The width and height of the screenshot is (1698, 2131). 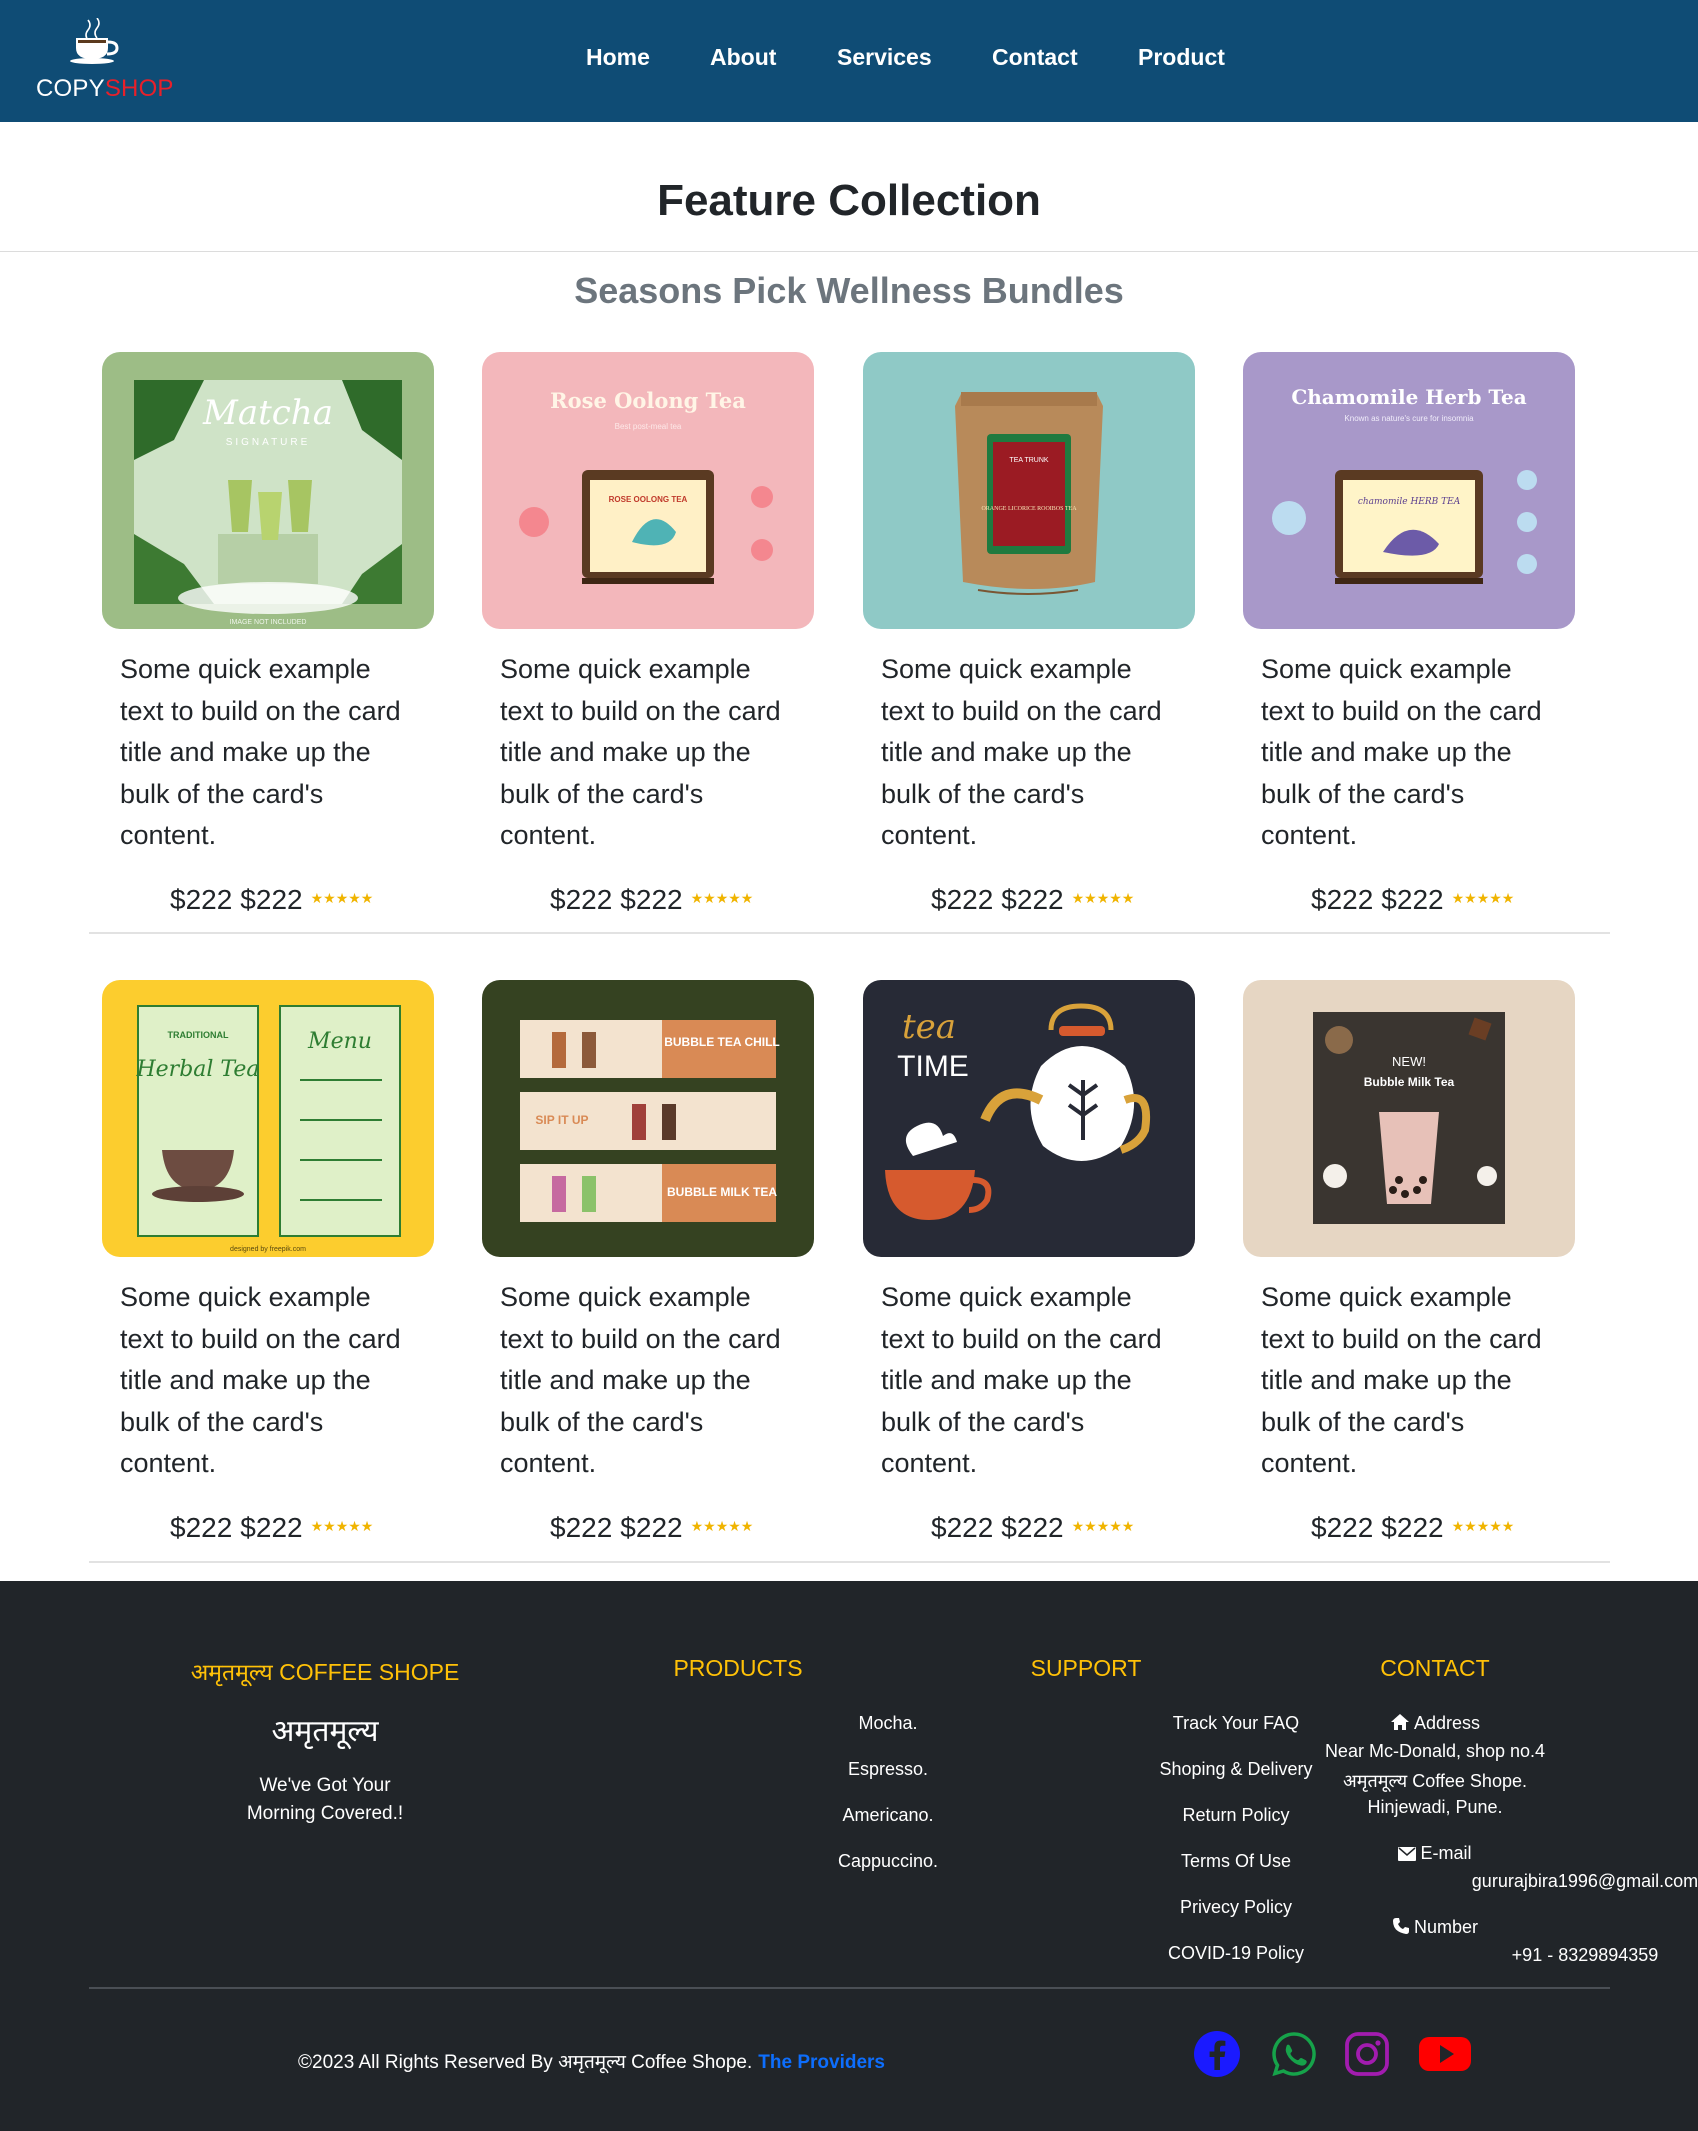 What do you see at coordinates (1435, 1668) in the screenshot?
I see `footer-contact-heading: CONTACT` at bounding box center [1435, 1668].